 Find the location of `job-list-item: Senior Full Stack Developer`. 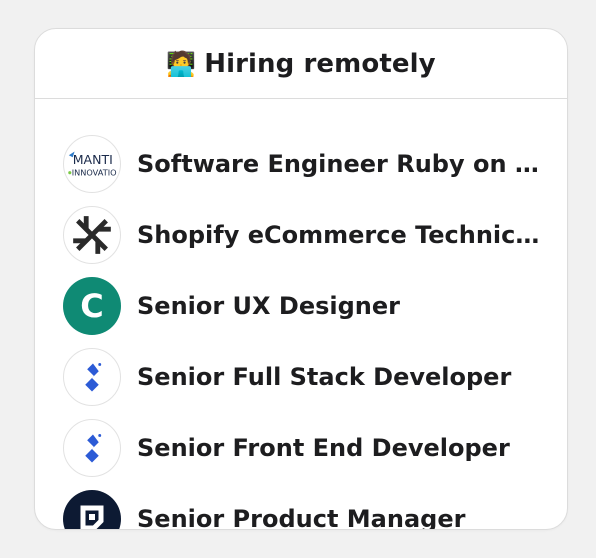

job-list-item: Senior Full Stack Developer is located at coordinates (301, 376).